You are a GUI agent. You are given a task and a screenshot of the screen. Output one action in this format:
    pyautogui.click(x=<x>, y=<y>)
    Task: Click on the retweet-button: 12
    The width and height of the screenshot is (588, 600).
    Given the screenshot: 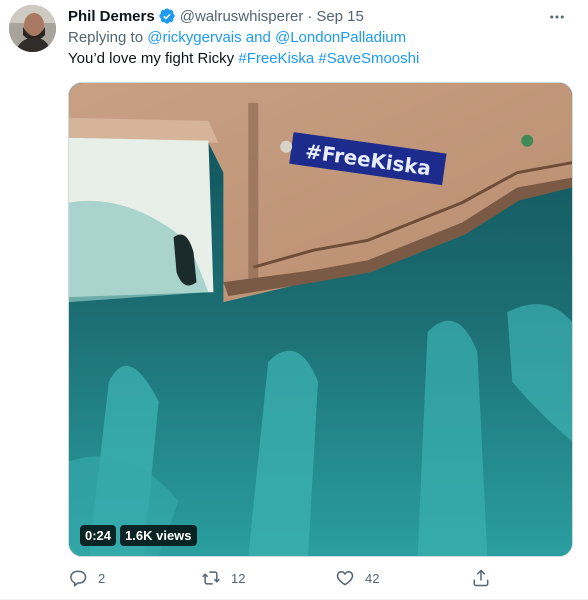 What is the action you would take?
    pyautogui.click(x=223, y=578)
    